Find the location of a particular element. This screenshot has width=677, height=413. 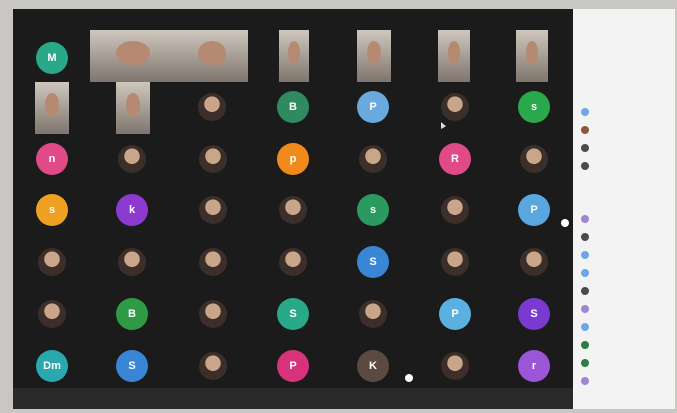

avatar: r is located at coordinates (534, 366).